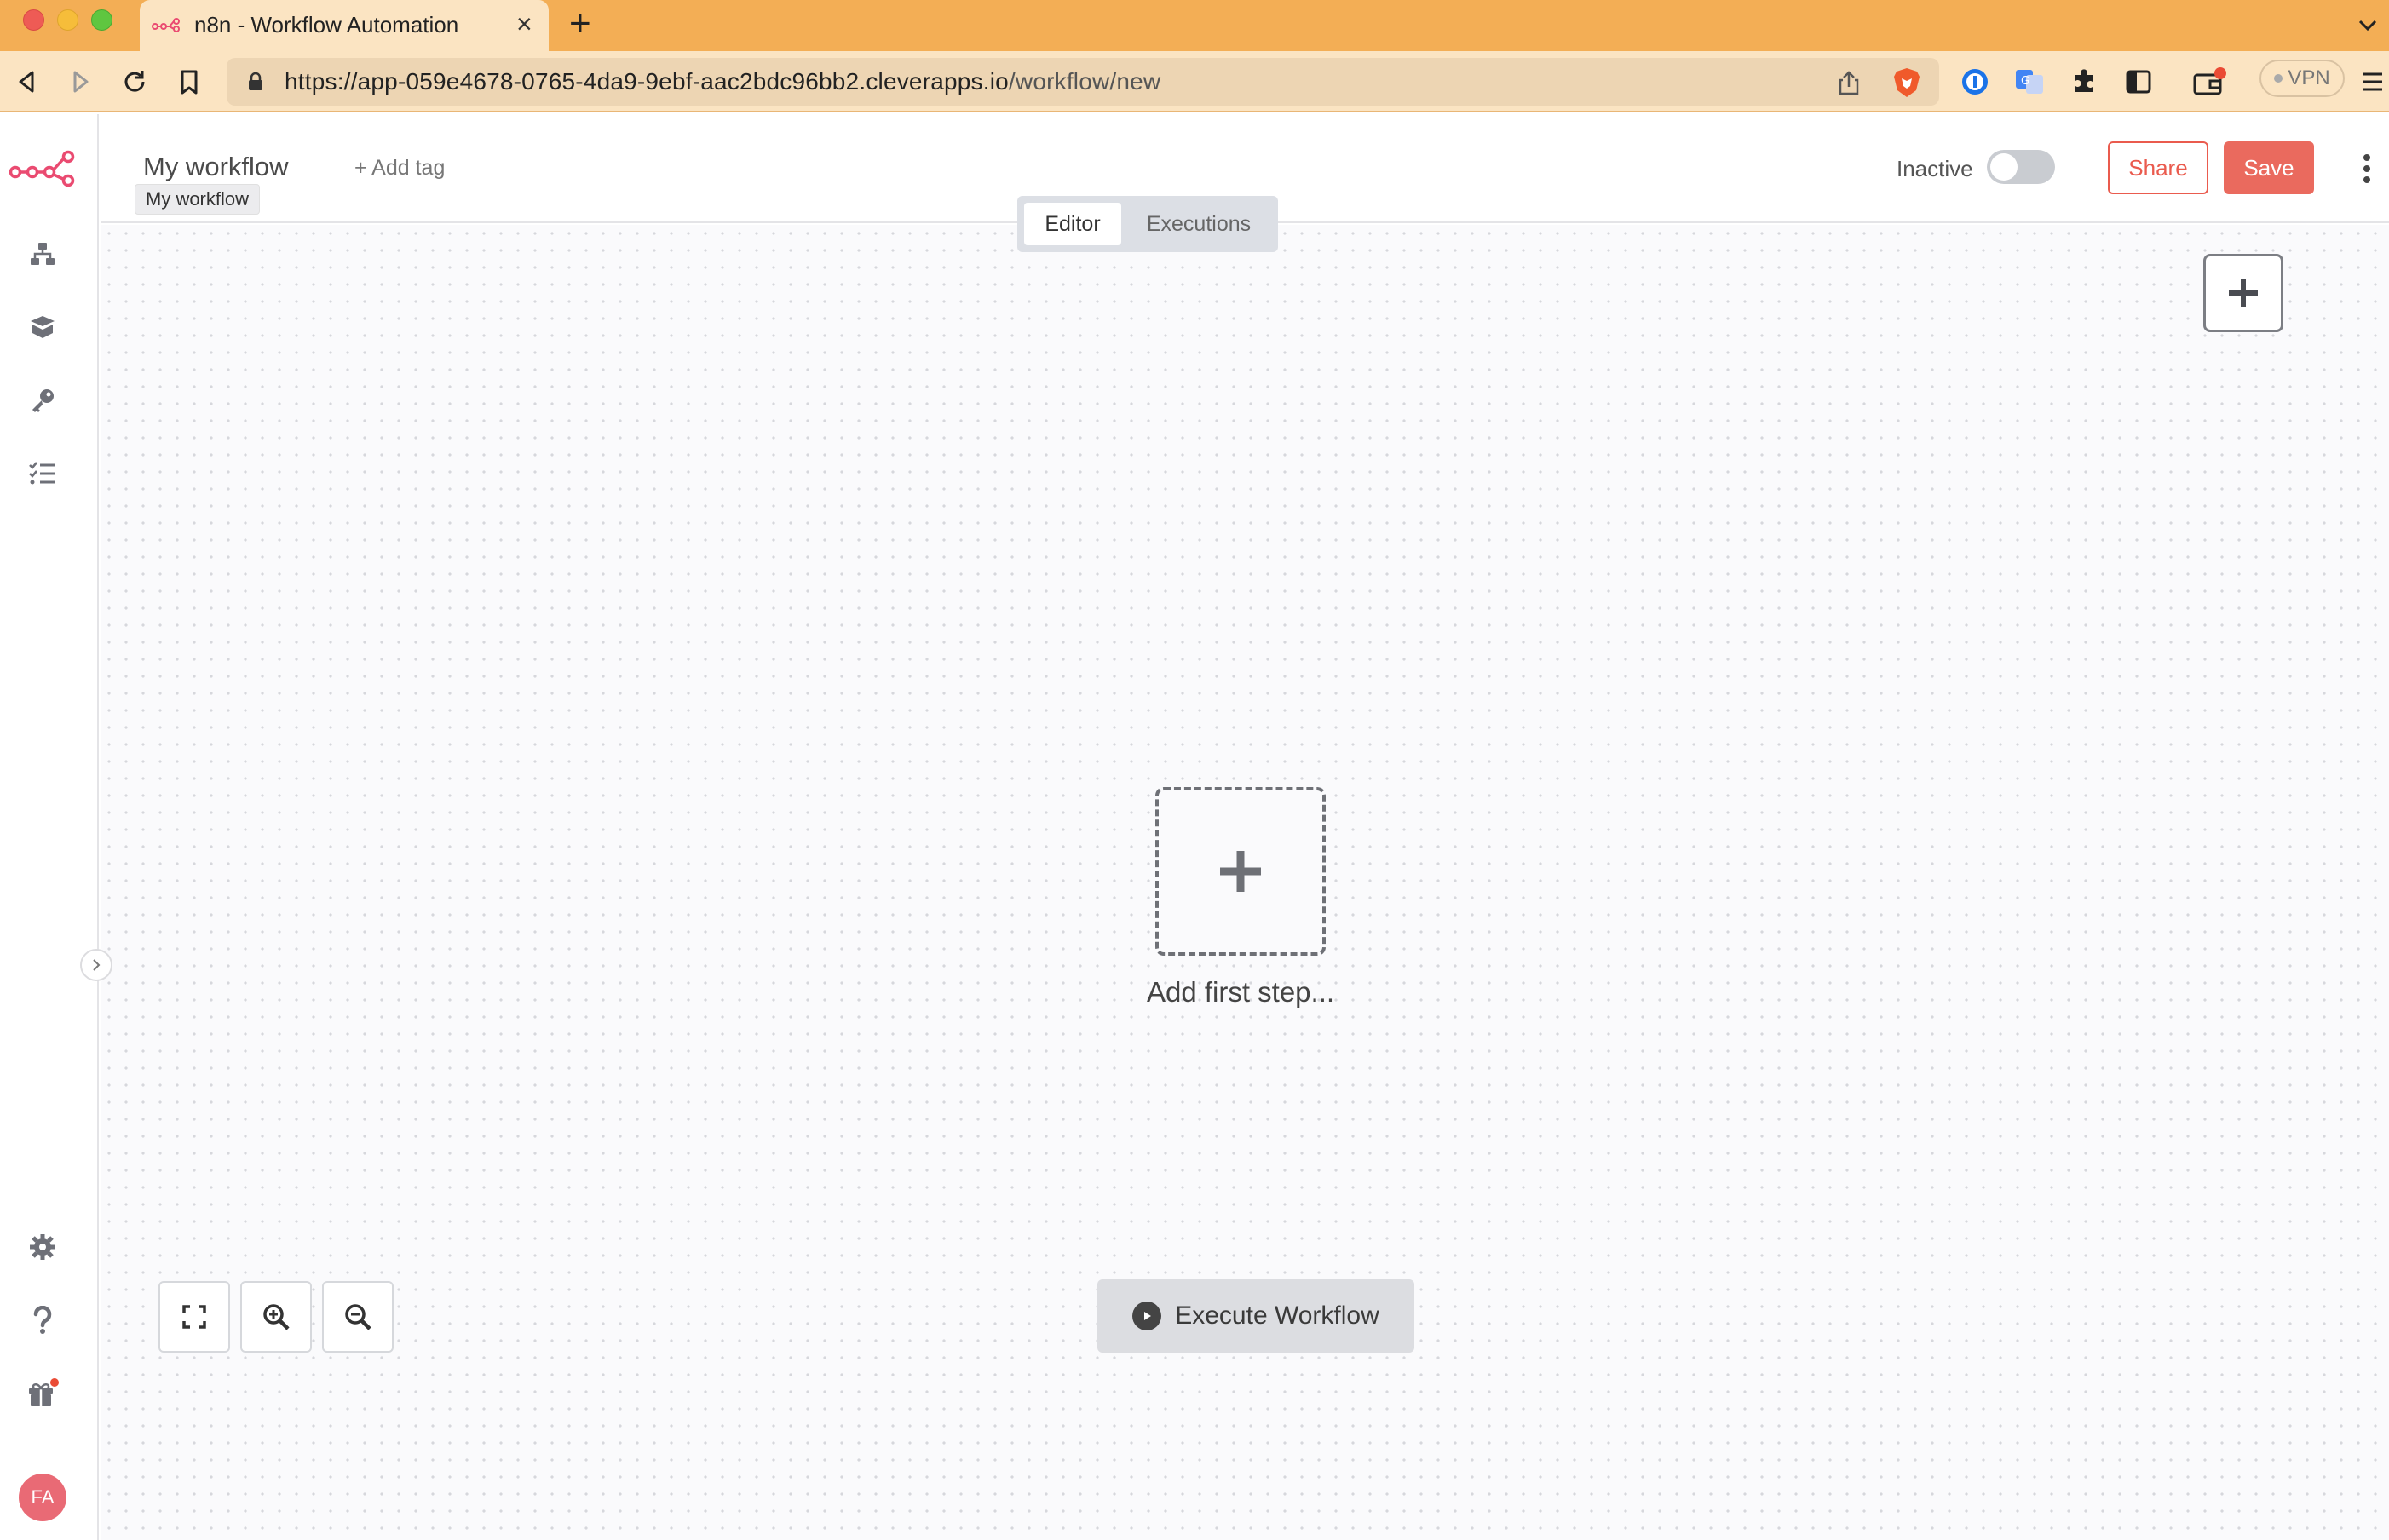  I want to click on sidebar-item-help, so click(42, 1320).